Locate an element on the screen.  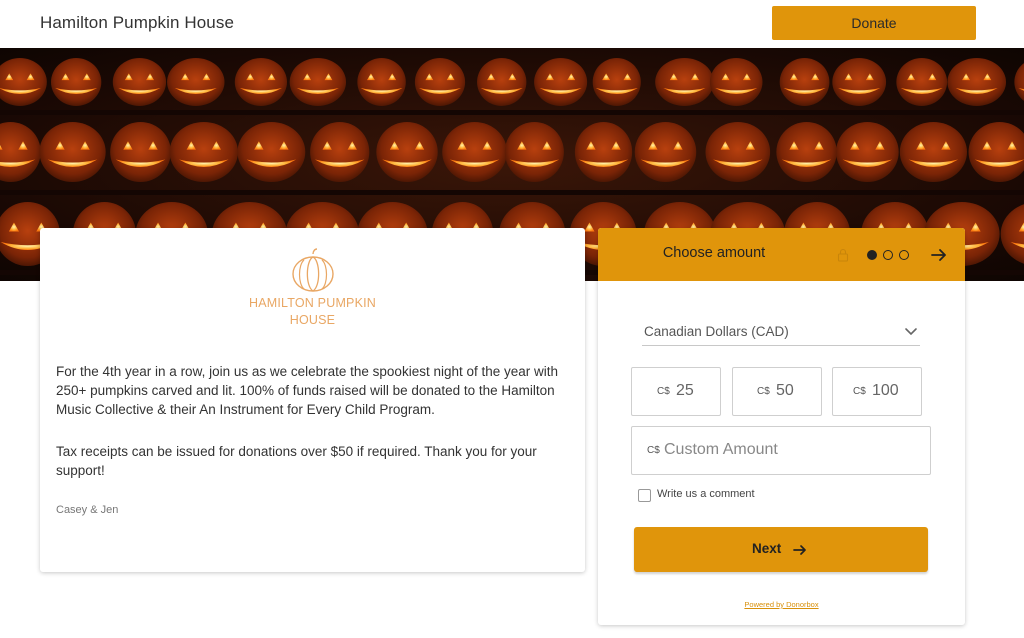
donate-button: Donate is located at coordinates (874, 23).